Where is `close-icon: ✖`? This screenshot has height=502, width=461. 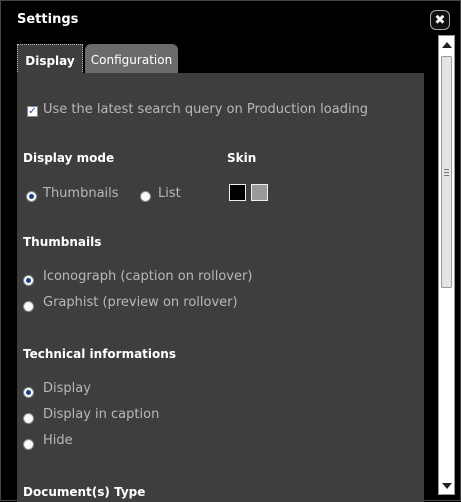 close-icon: ✖ is located at coordinates (440, 20).